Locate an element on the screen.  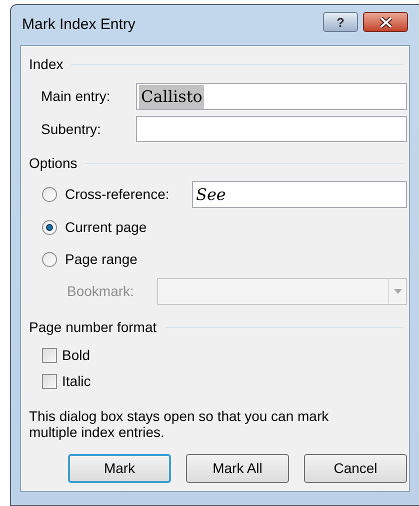
window-title: Mark Index Entry is located at coordinates (79, 24).